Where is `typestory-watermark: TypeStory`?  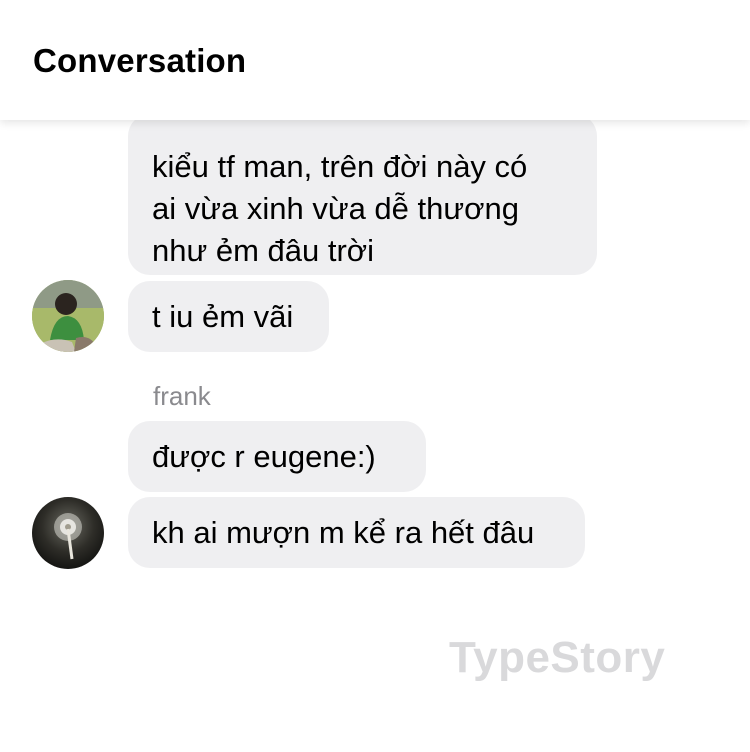 typestory-watermark: TypeStory is located at coordinates (557, 657).